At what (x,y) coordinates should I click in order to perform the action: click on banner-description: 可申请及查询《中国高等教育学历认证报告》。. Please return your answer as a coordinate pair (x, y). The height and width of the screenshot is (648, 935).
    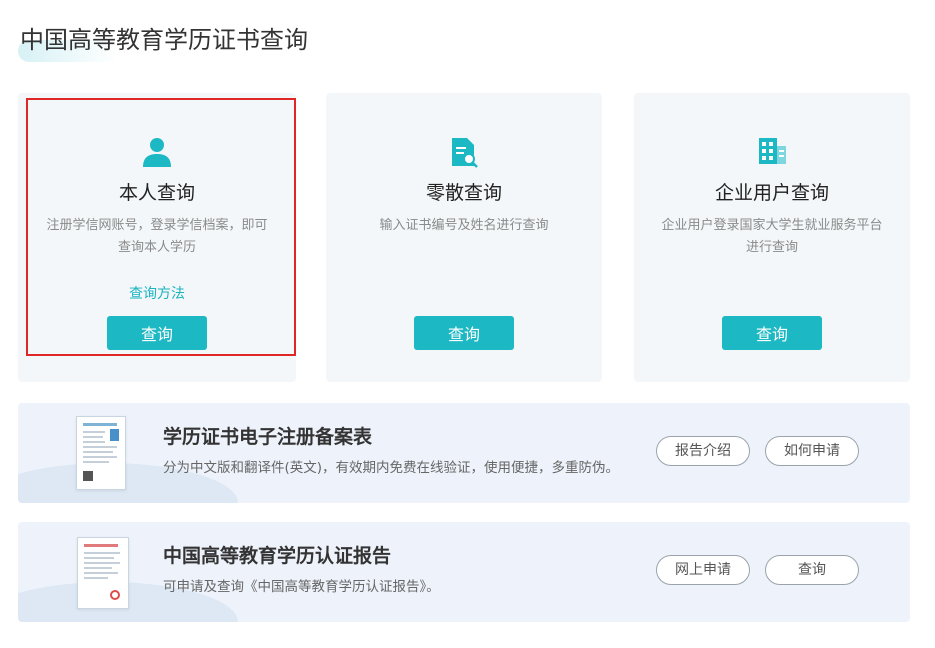
    Looking at the image, I should click on (301, 587).